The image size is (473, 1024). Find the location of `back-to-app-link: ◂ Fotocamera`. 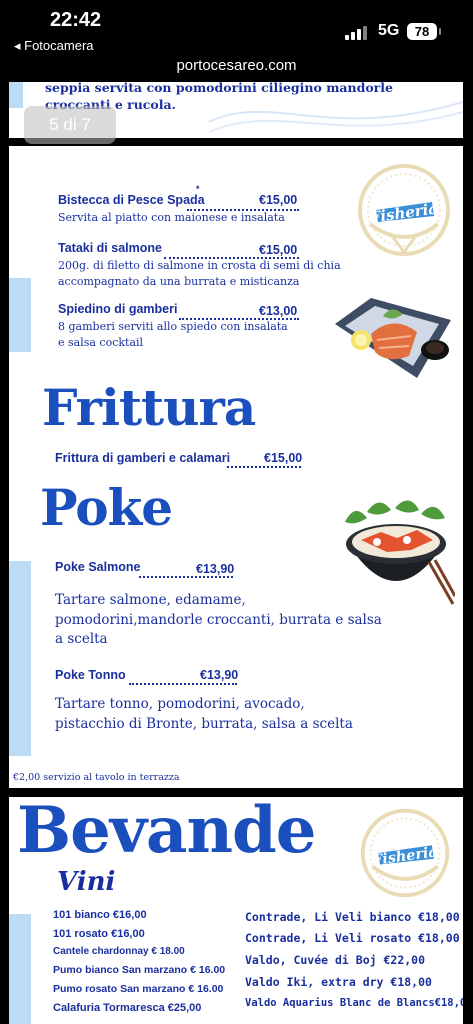

back-to-app-link: ◂ Fotocamera is located at coordinates (54, 46).